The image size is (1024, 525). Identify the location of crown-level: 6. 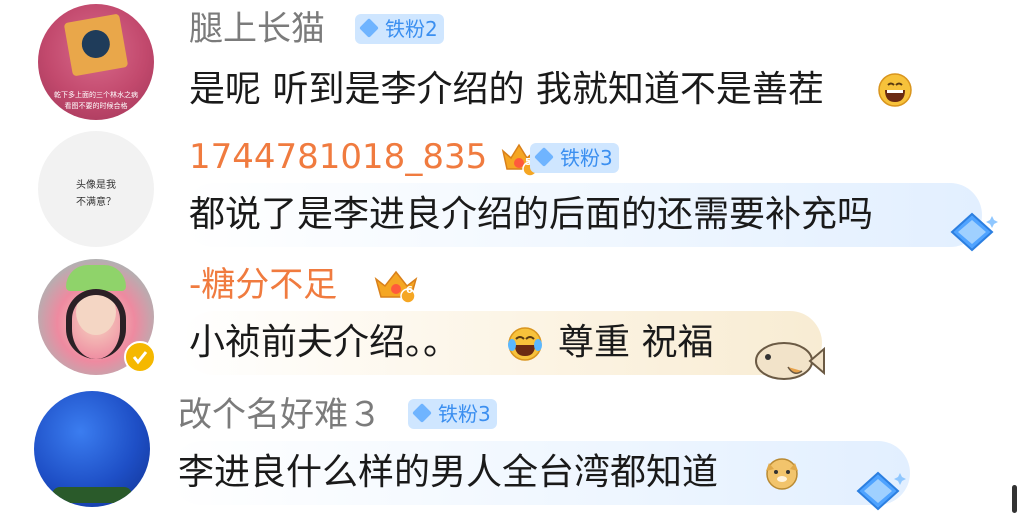
(409, 290).